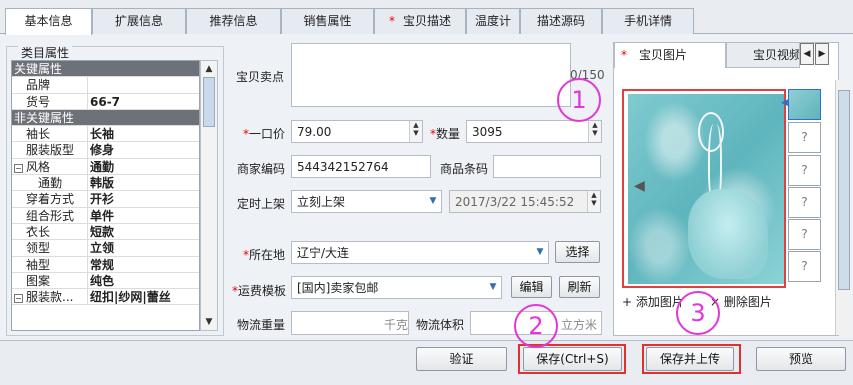 The height and width of the screenshot is (385, 853). Describe the element at coordinates (525, 201) in the screenshot. I see `schedule-time-input: 2017/3/22 15:45:52` at that location.